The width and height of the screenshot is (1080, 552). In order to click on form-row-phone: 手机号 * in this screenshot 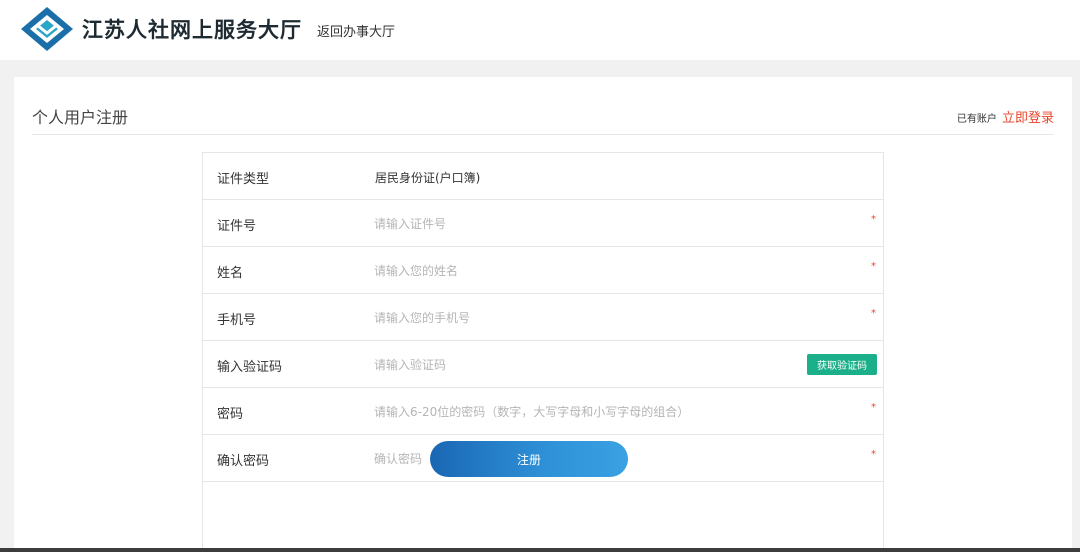, I will do `click(543, 317)`.